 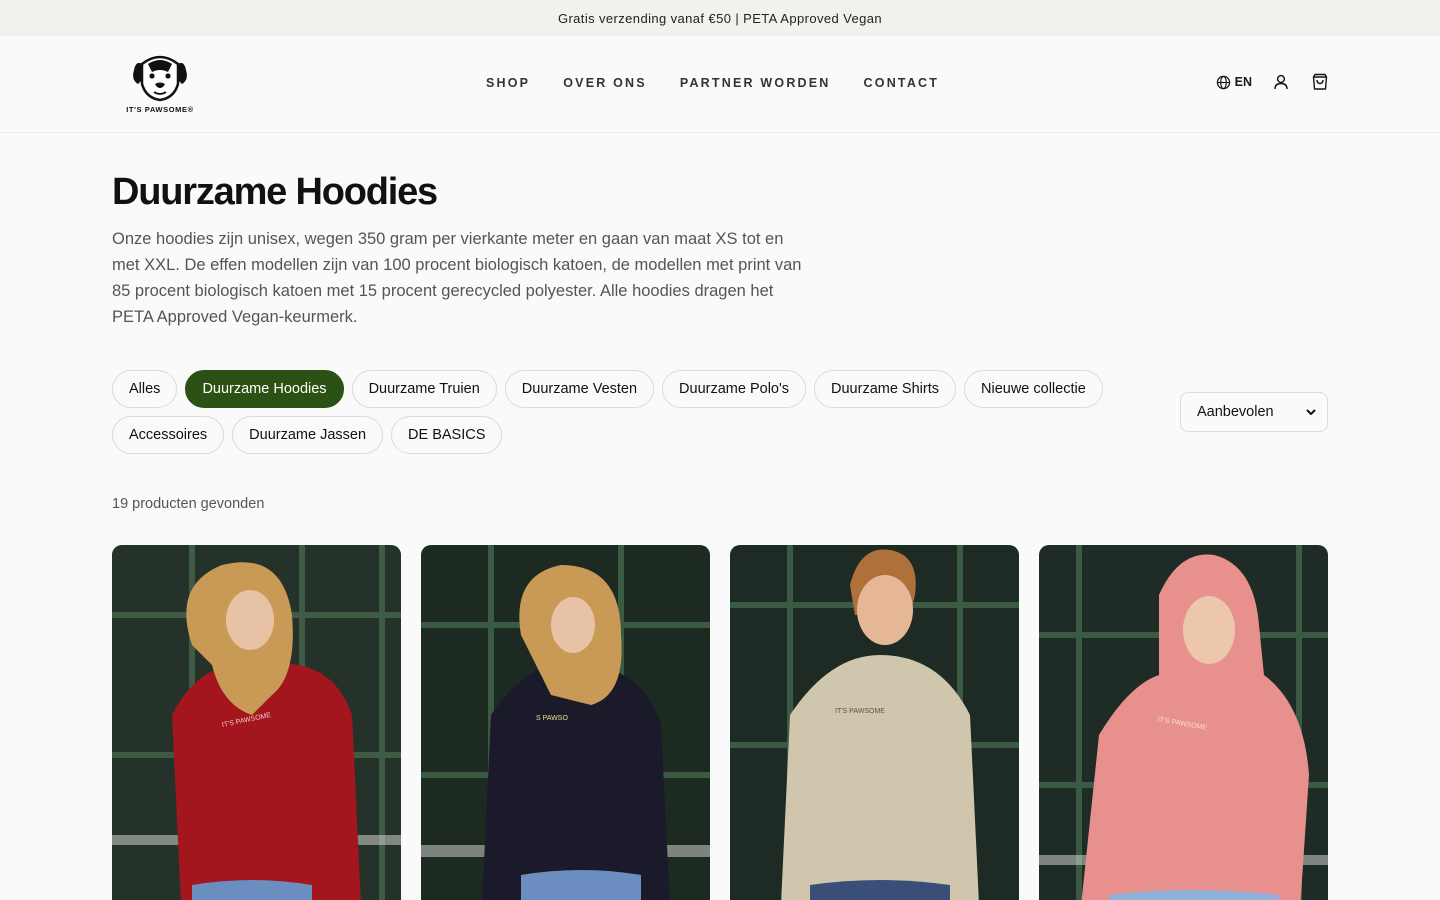 What do you see at coordinates (755, 83) in the screenshot?
I see `nav-partner-worden: PARTNER WORDEN` at bounding box center [755, 83].